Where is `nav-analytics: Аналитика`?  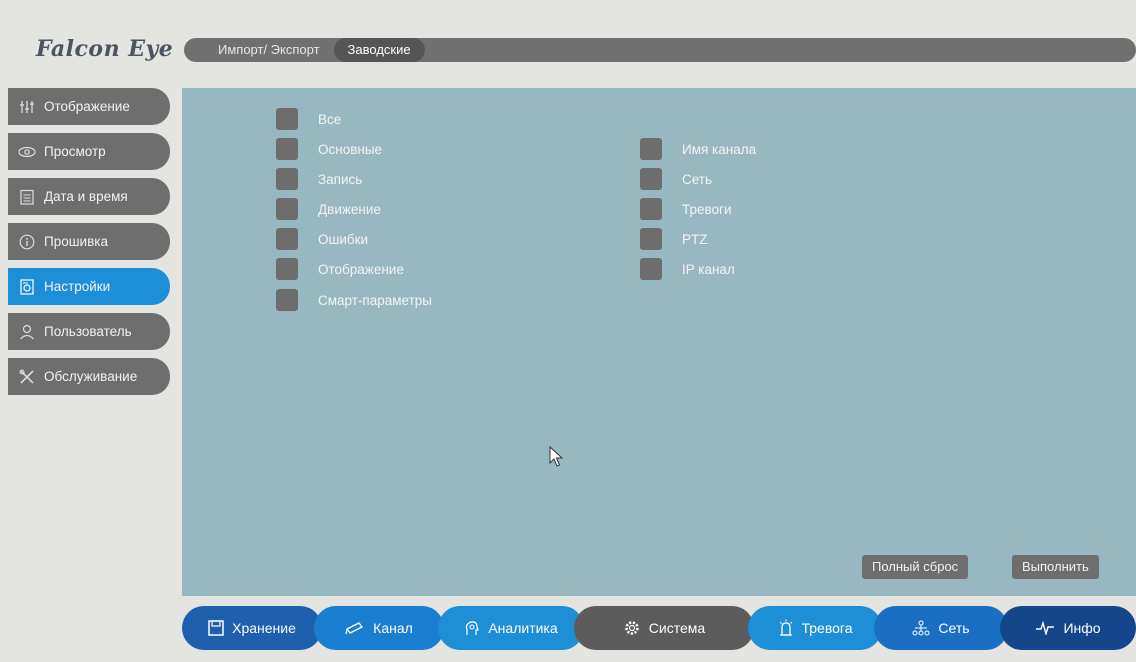 nav-analytics: Аналитика is located at coordinates (511, 628).